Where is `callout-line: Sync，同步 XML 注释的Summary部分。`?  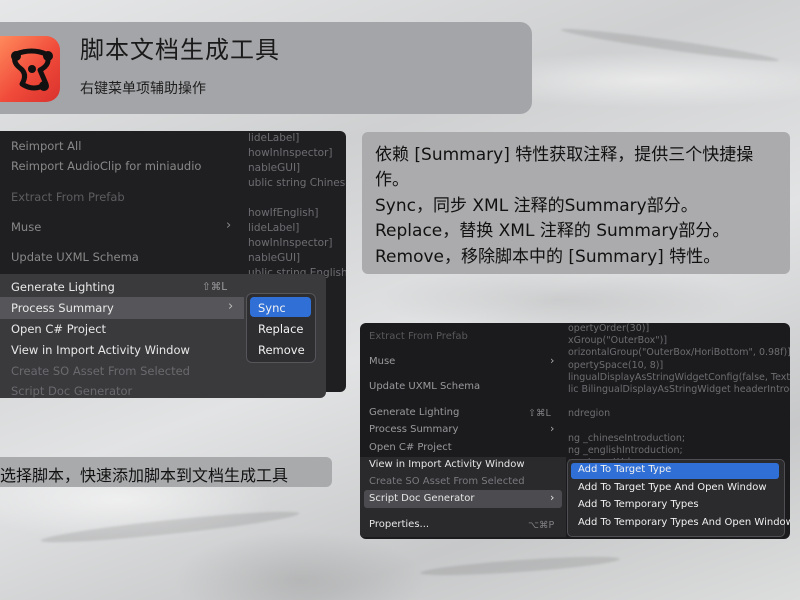
callout-line: Sync，同步 XML 注释的Summary部分。 is located at coordinates (536, 206).